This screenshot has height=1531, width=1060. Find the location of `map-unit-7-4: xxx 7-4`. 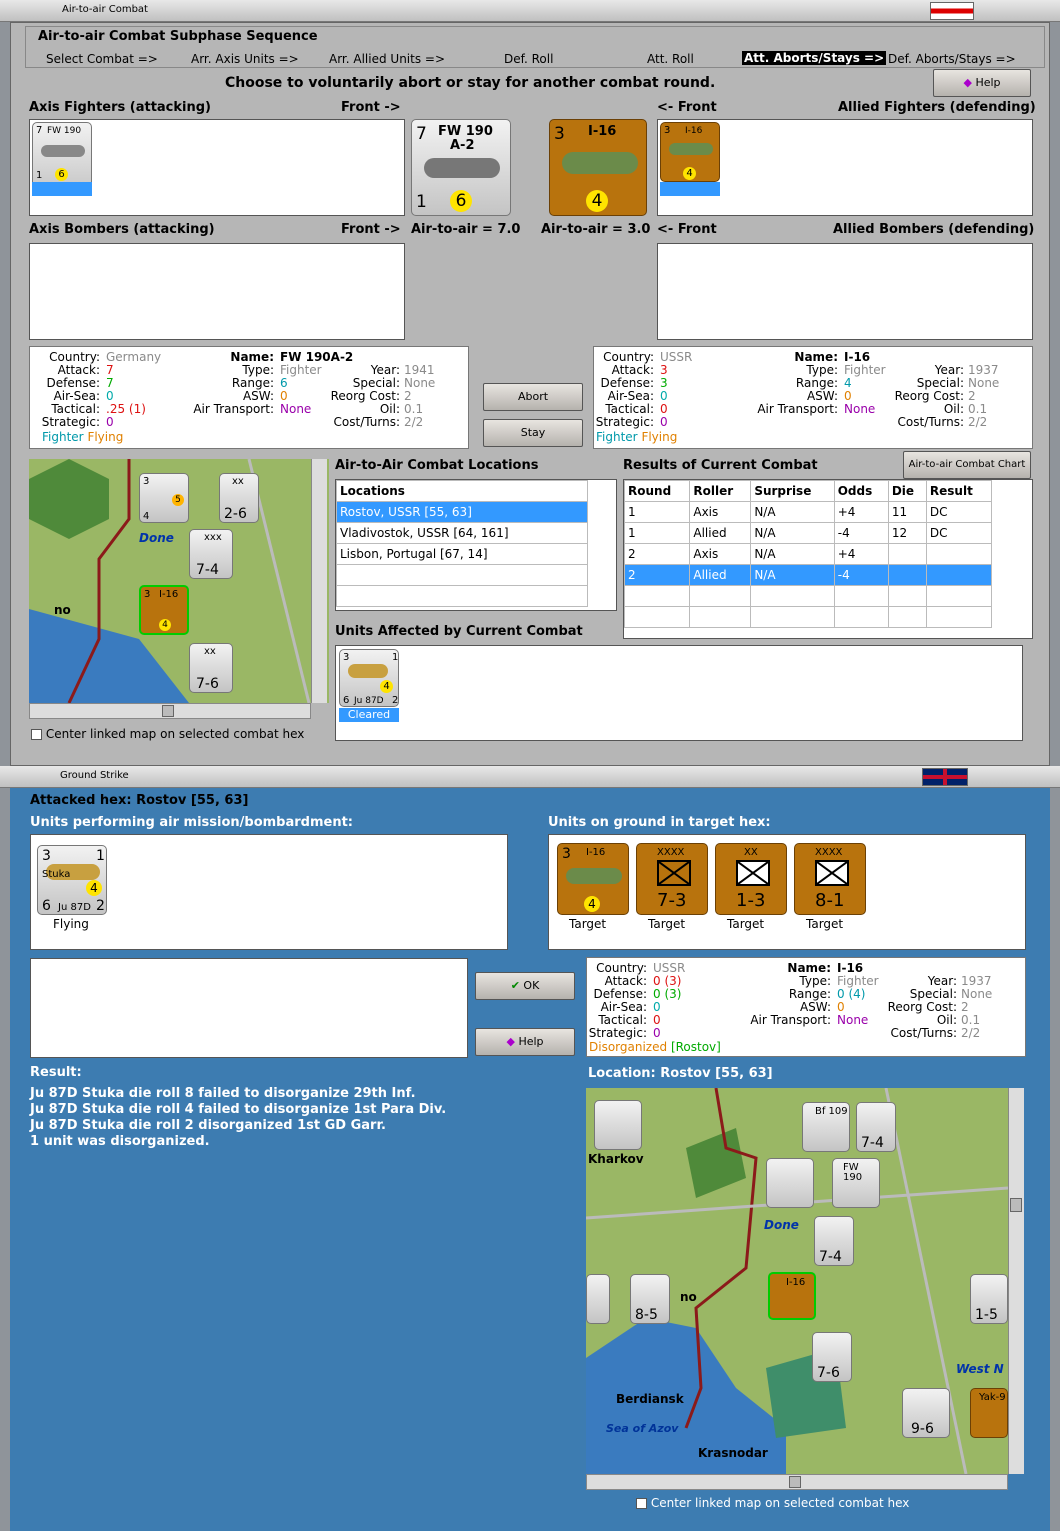

map-unit-7-4: xxx 7-4 is located at coordinates (211, 554).